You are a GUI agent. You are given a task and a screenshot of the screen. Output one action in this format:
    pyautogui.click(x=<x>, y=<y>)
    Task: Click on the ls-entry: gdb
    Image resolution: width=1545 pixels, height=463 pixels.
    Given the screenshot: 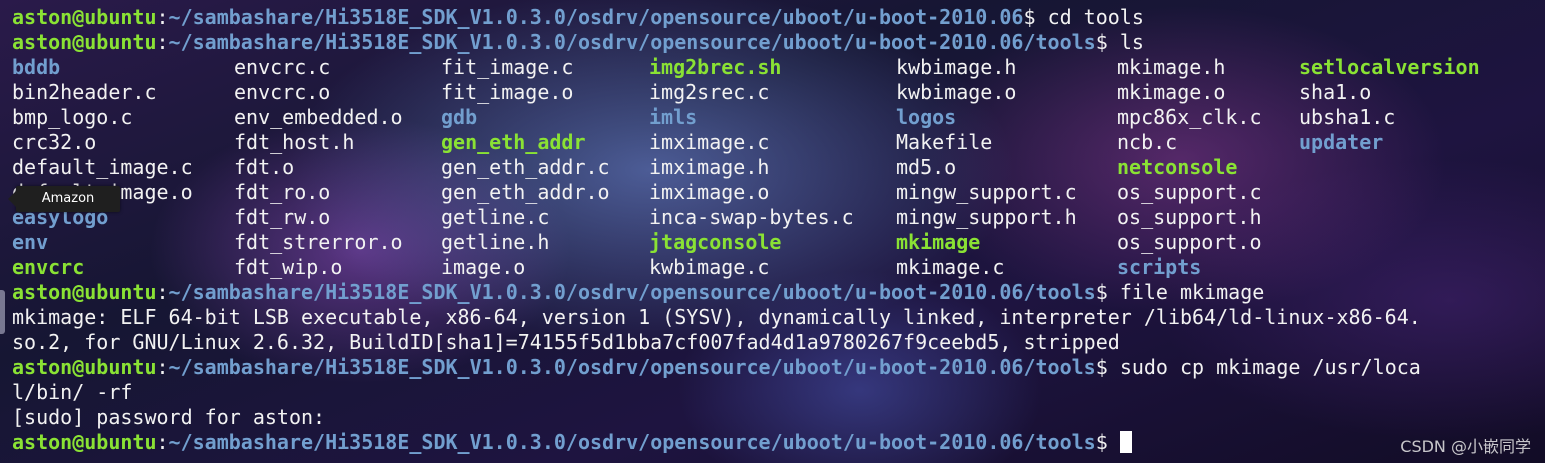 What is the action you would take?
    pyautogui.click(x=459, y=117)
    